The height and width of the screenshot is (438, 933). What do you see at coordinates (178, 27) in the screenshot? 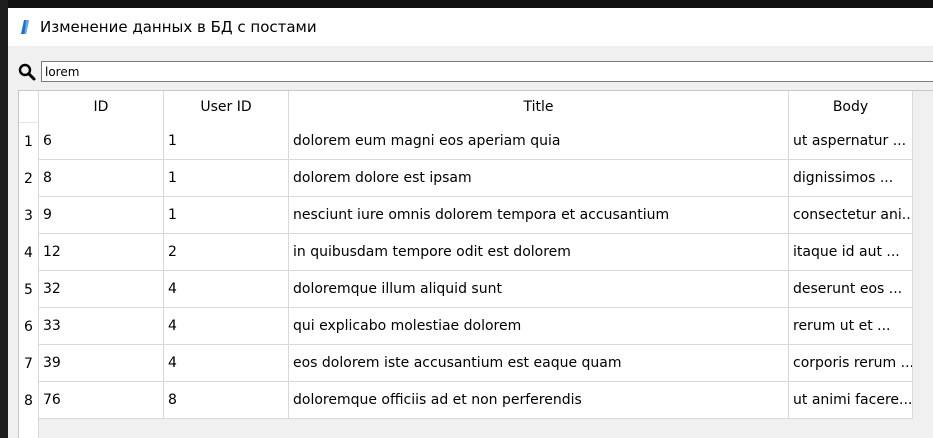
I see `window-title: Изменение данных в БД с постами` at bounding box center [178, 27].